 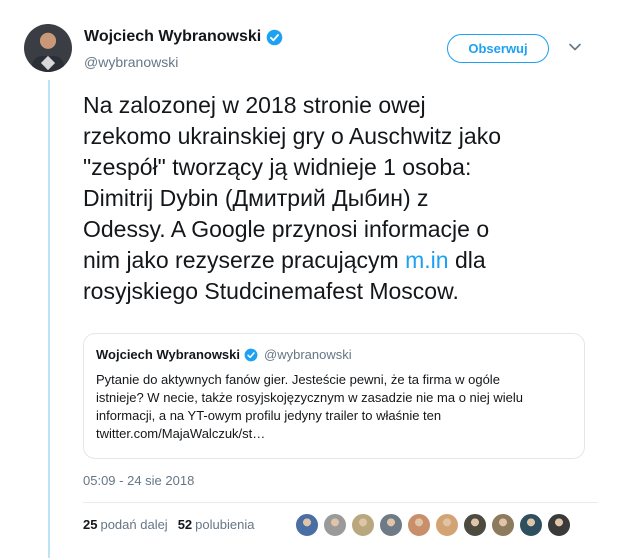 I want to click on user-name-row: Wojciech Wybranowski, so click(x=183, y=37).